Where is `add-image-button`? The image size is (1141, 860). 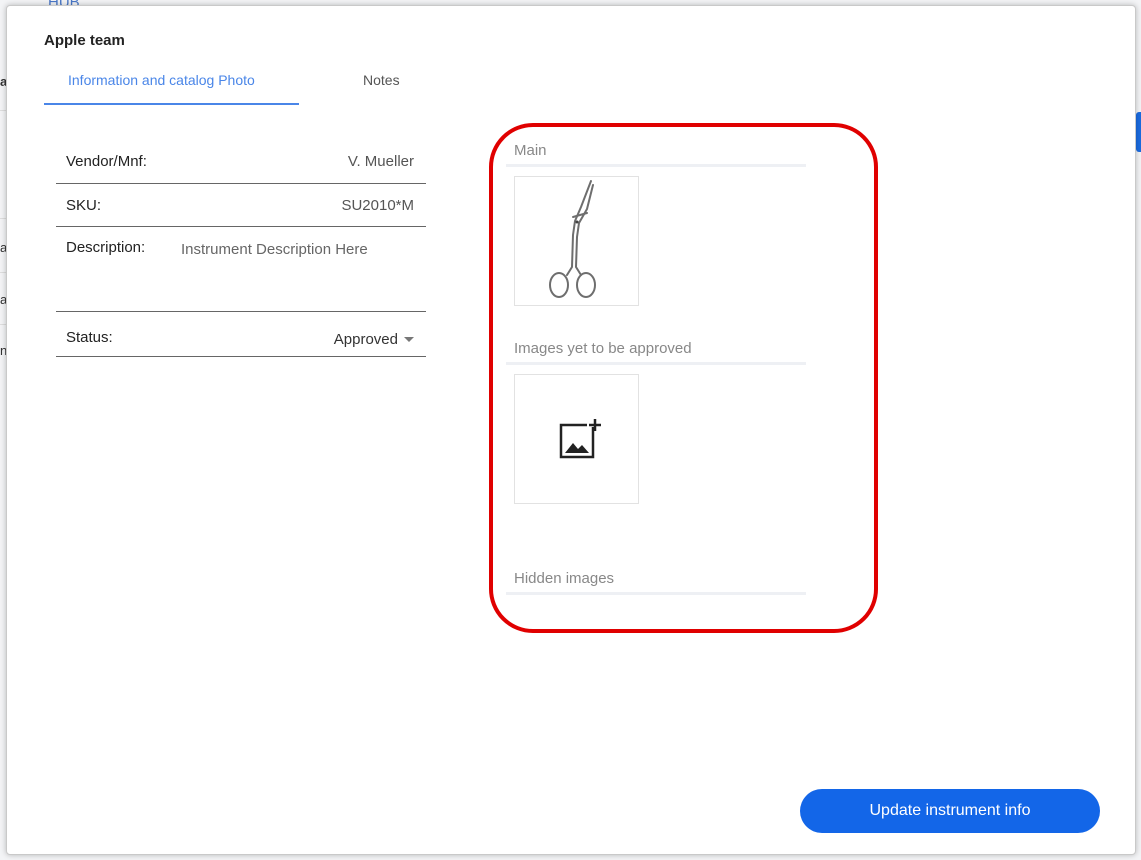 add-image-button is located at coordinates (576, 439).